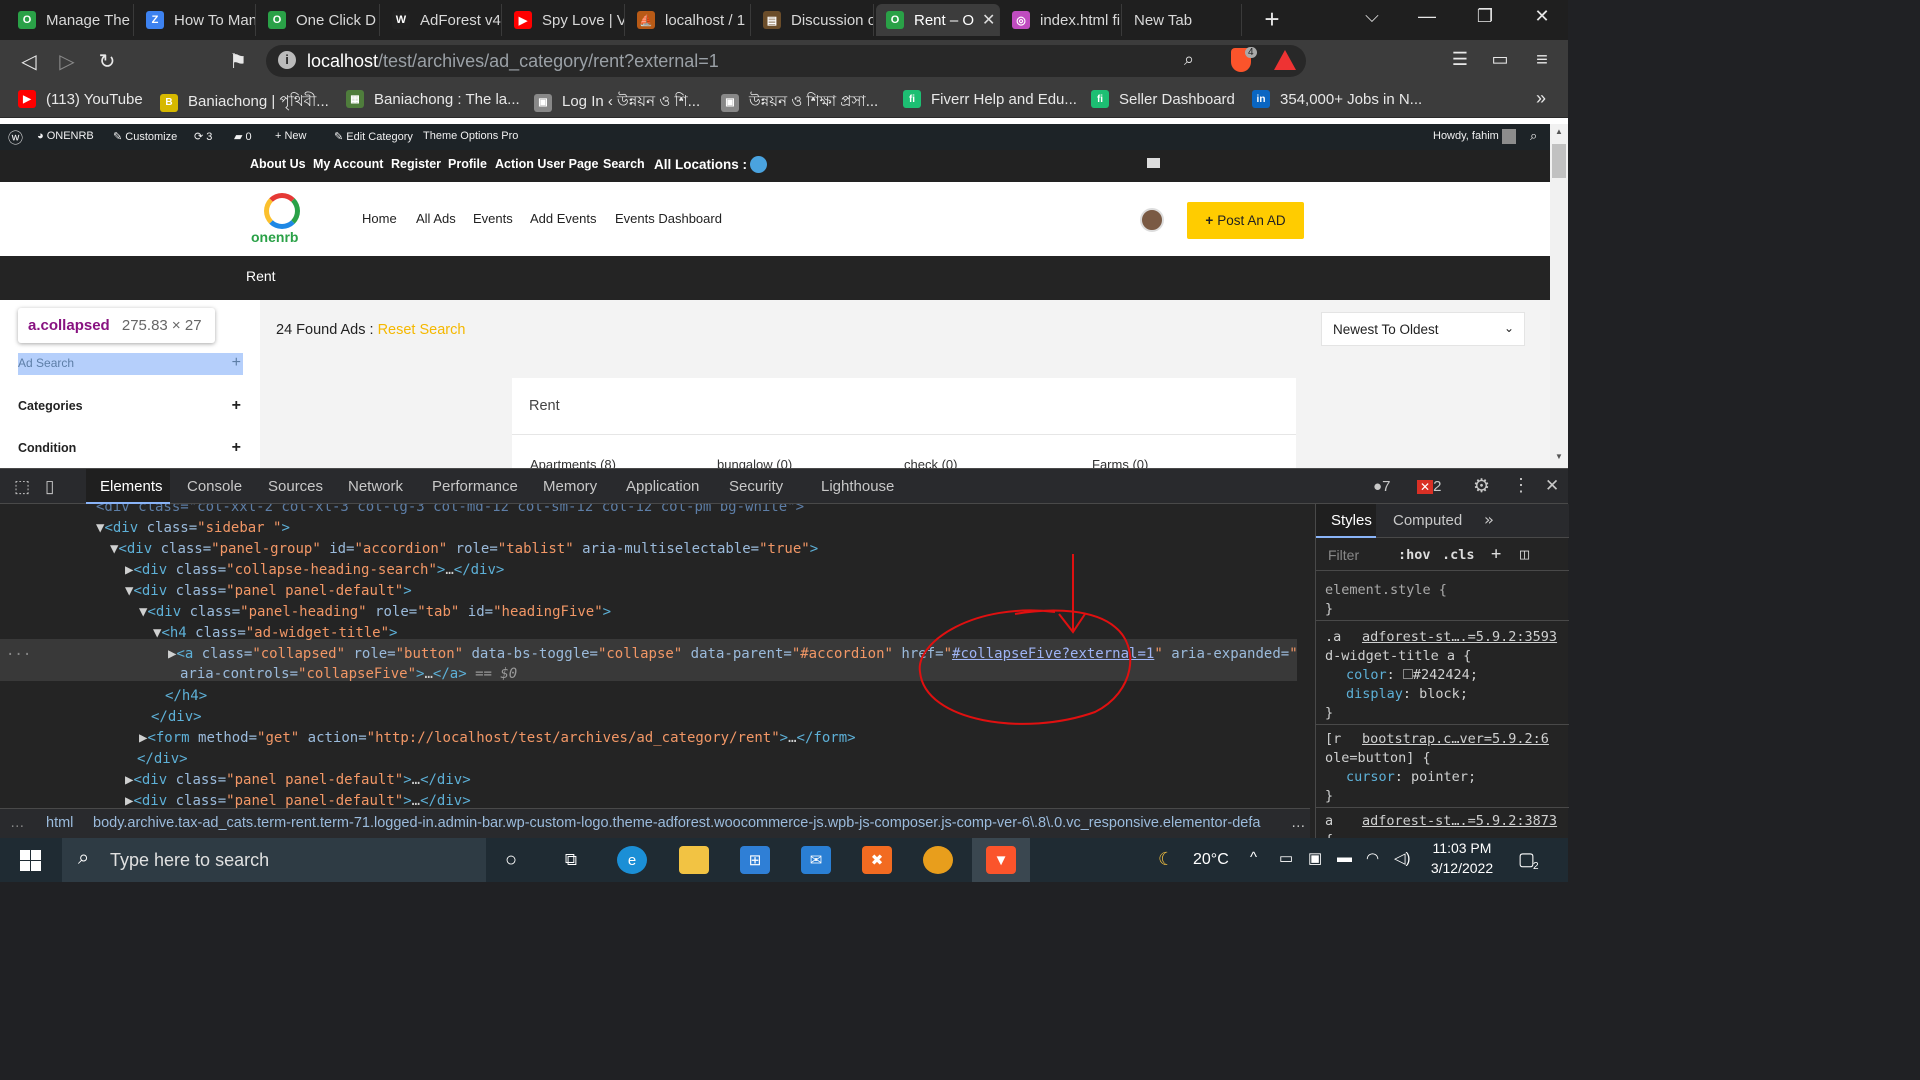 This screenshot has height=1080, width=1920. I want to click on dom-line-selected-cont: aria-controls="collapseFive">…</a> == $0, so click(348, 674).